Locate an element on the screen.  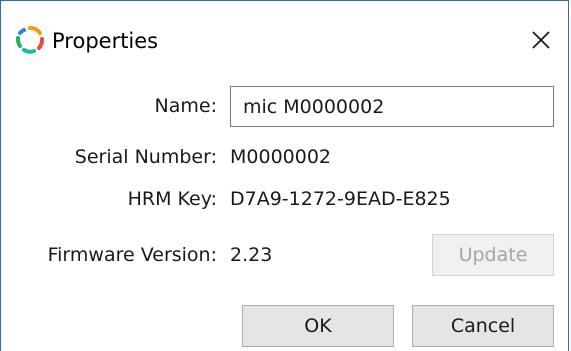
update-button: Update is located at coordinates (493, 255).